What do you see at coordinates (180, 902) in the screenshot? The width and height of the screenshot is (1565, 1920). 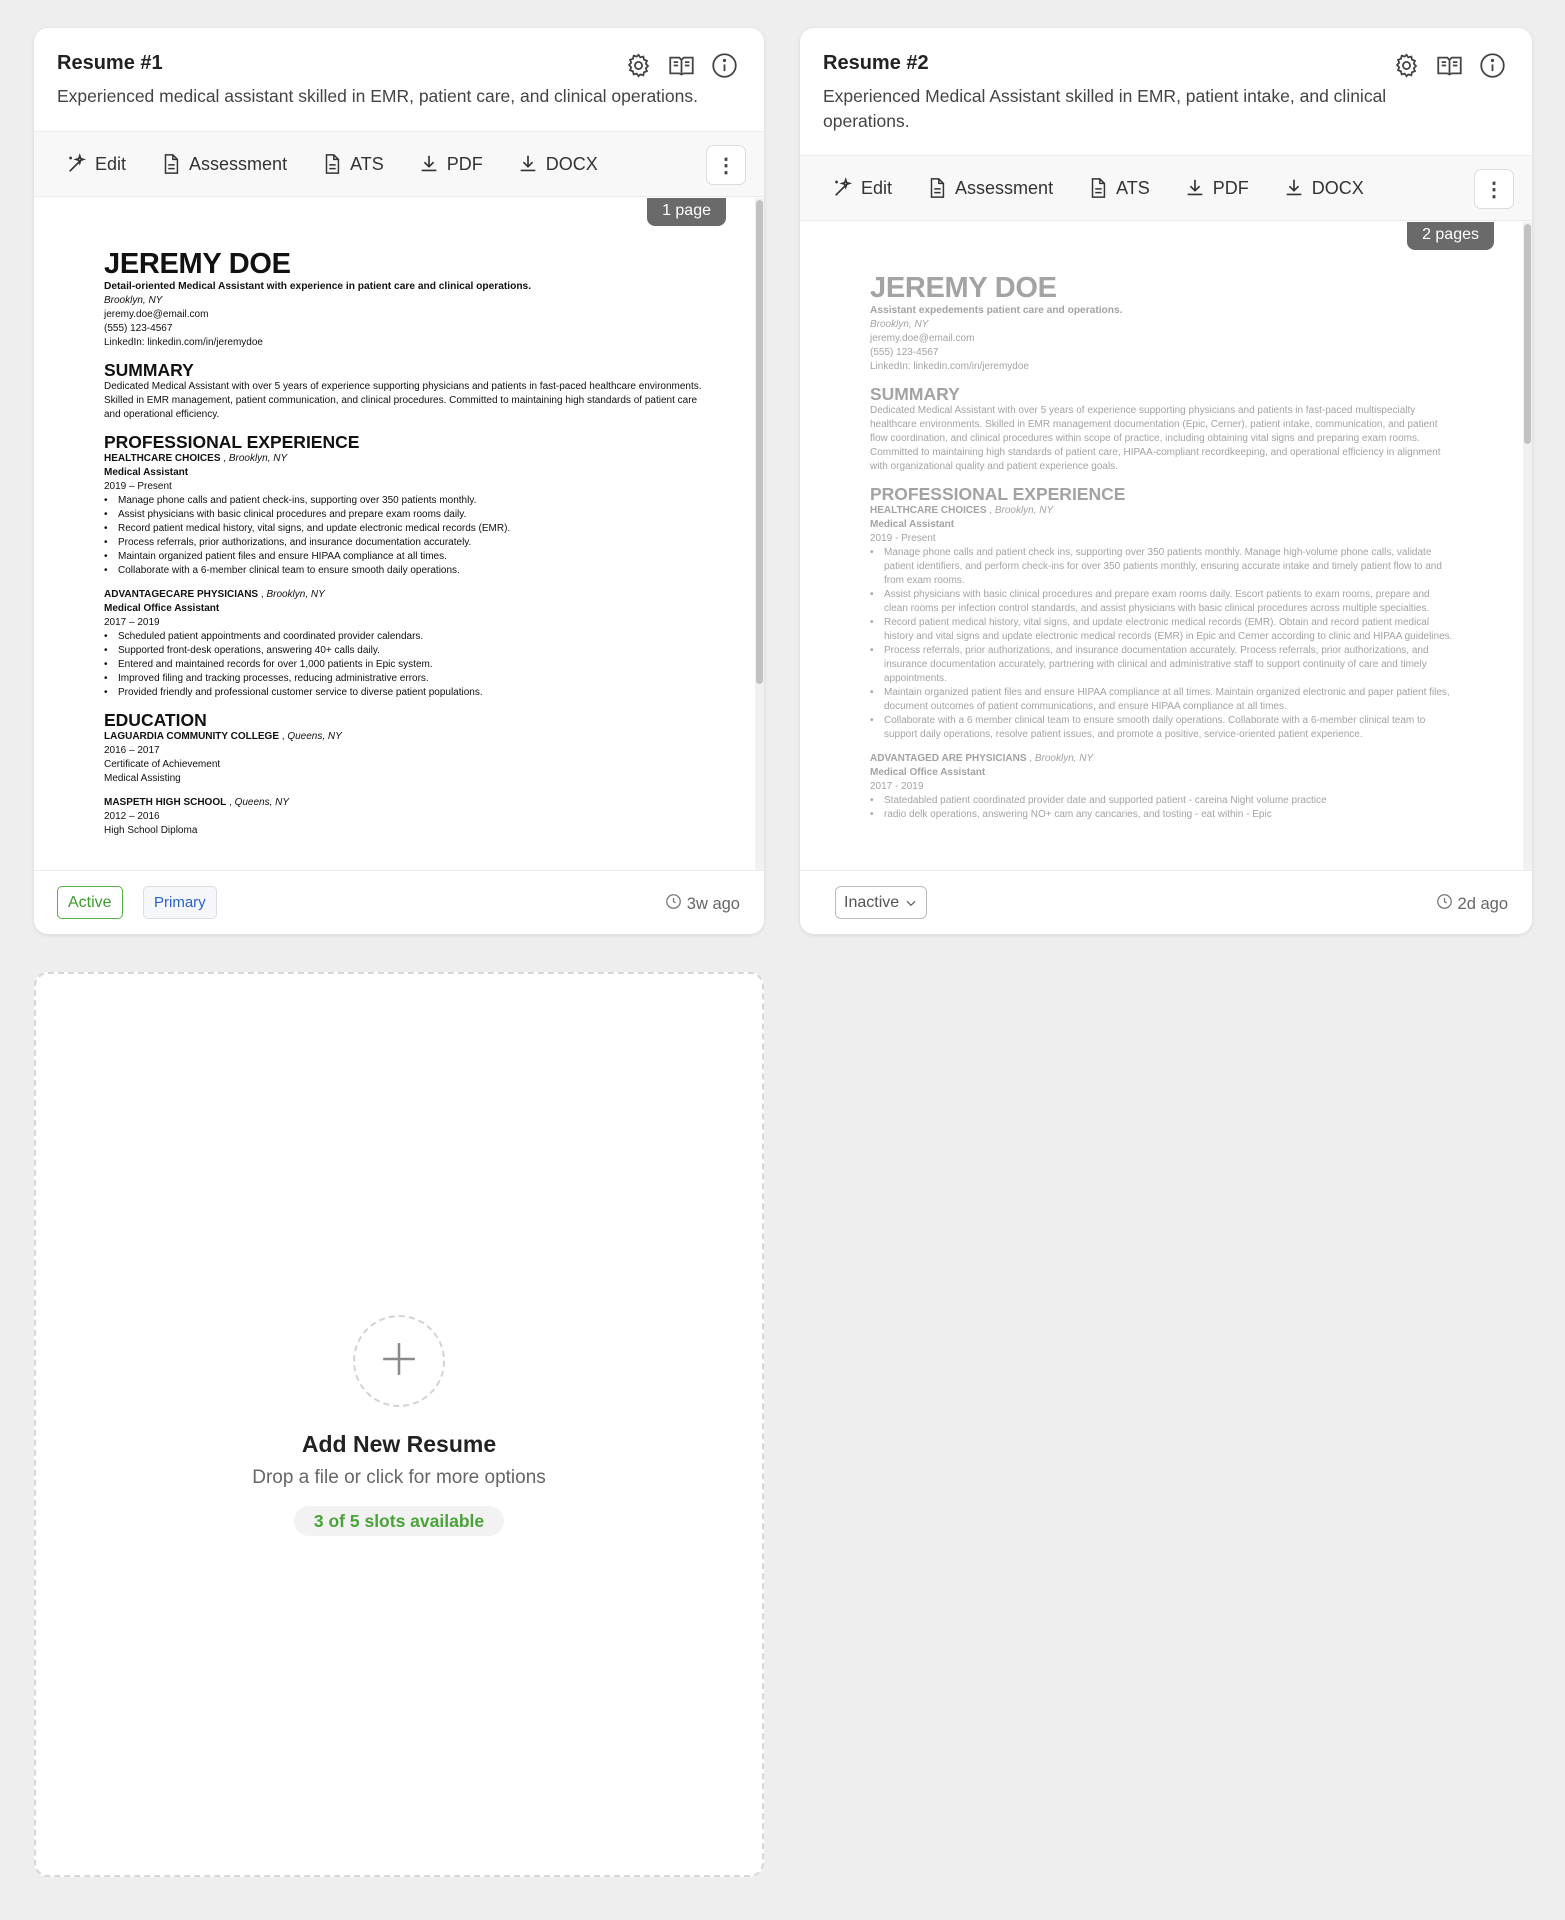 I see `primary-badge: Primary` at bounding box center [180, 902].